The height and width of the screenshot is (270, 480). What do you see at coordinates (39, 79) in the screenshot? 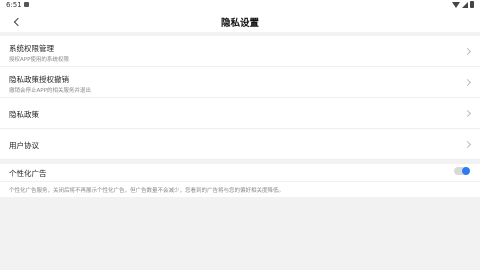
I see `list-item-title: 隐私政策授权撤销` at bounding box center [39, 79].